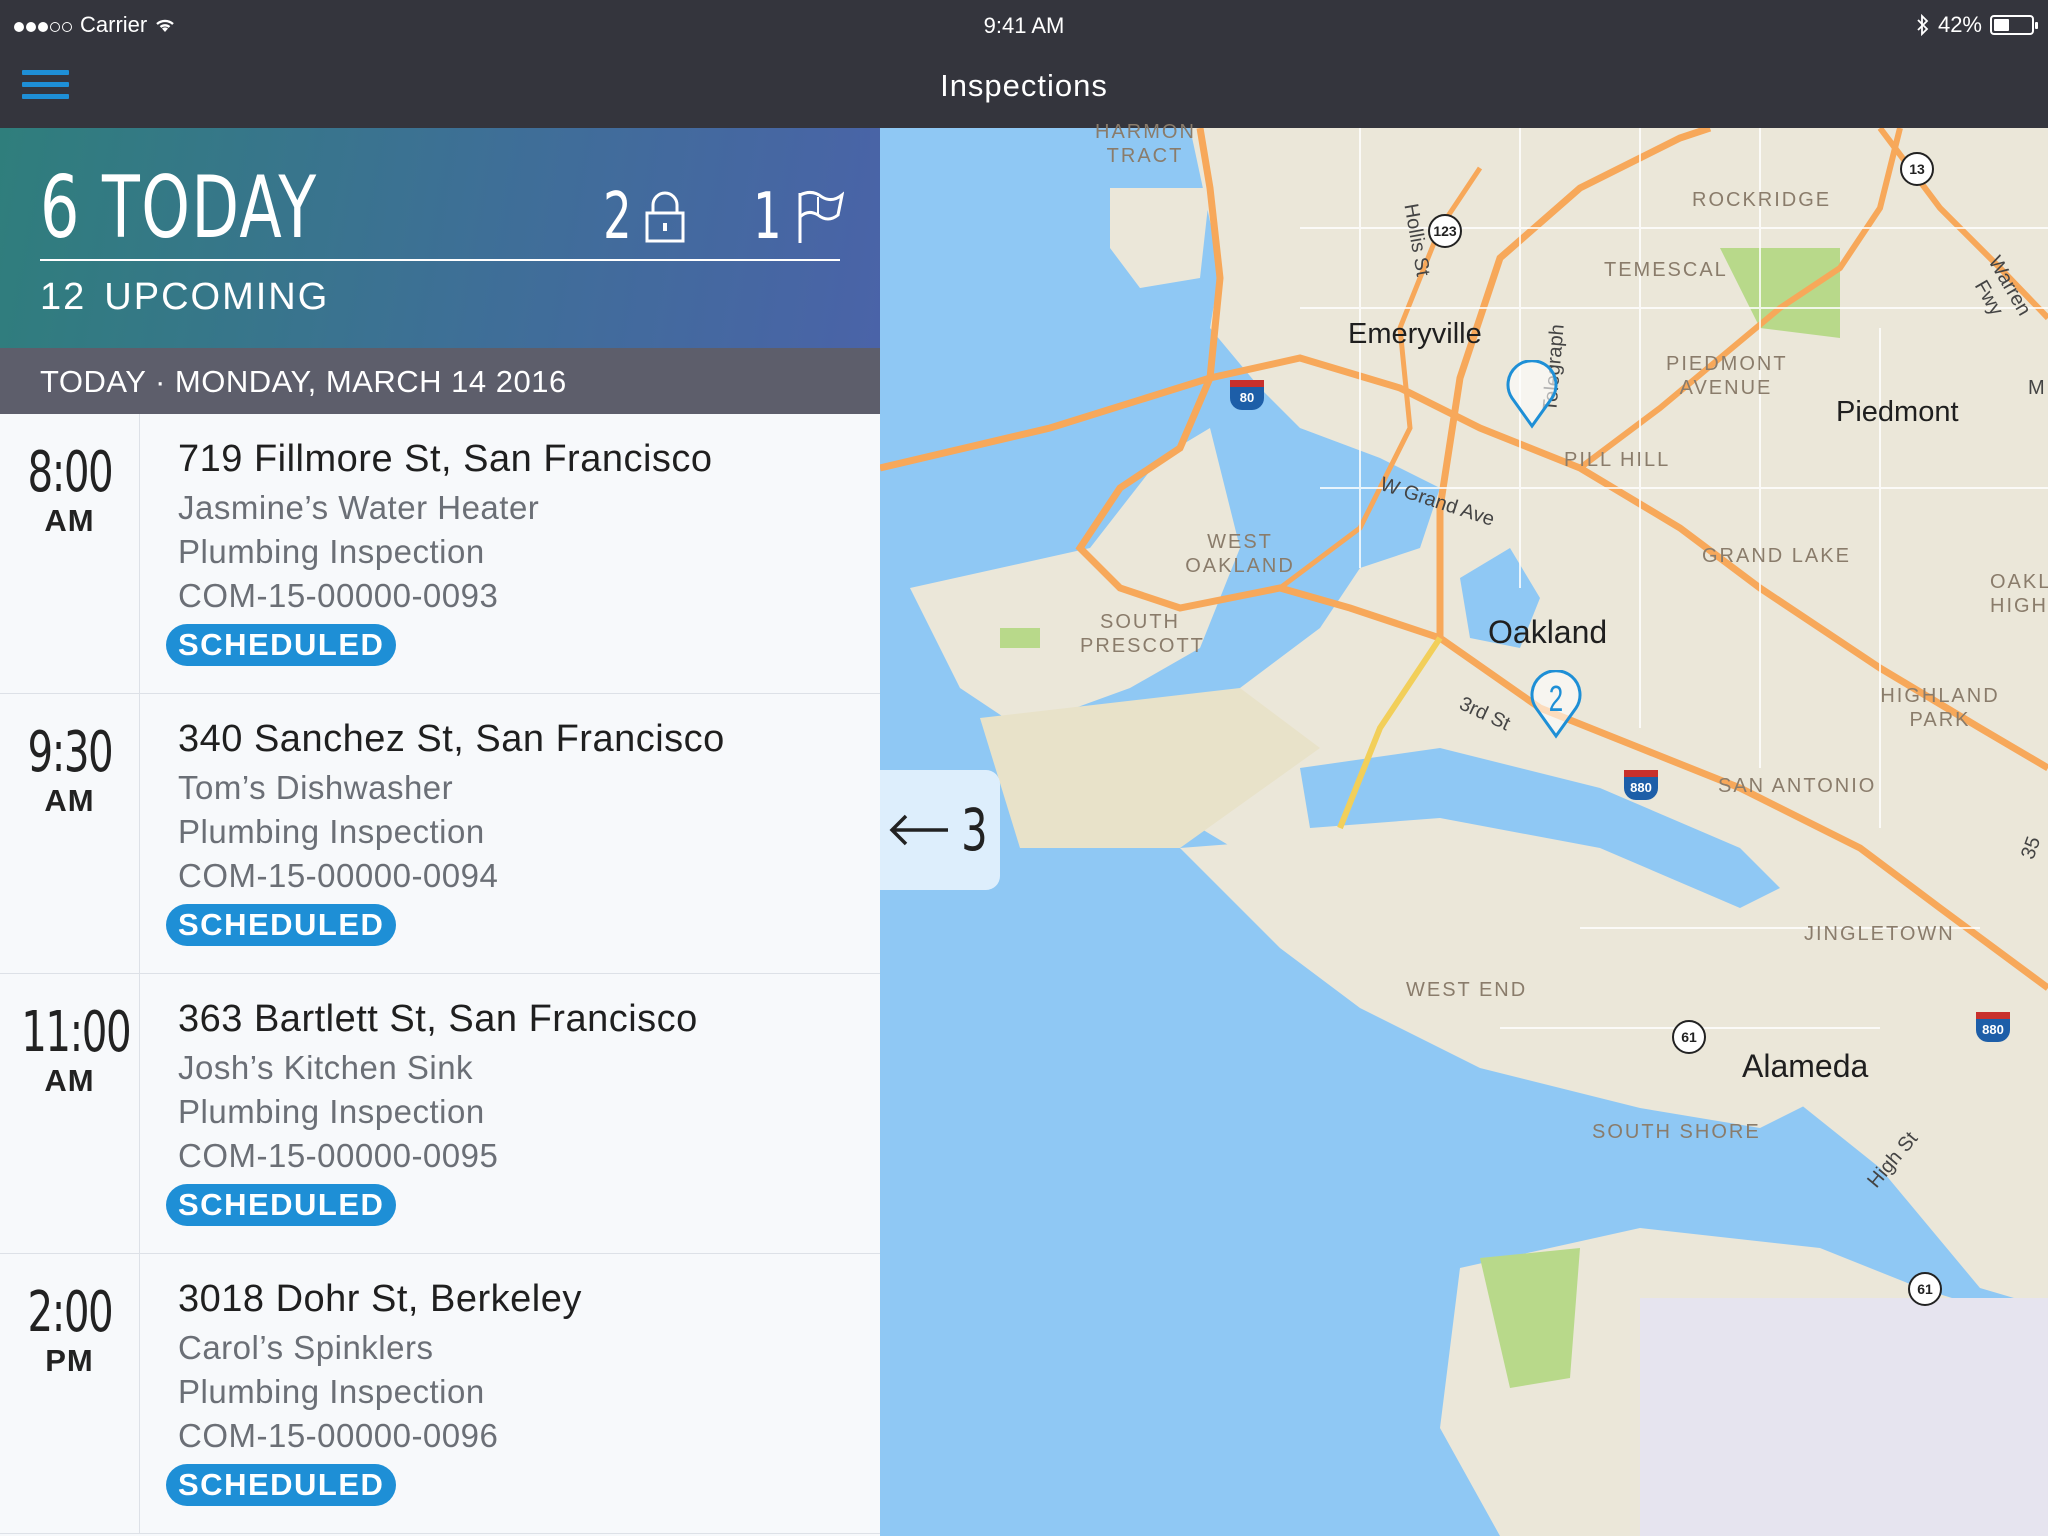 This screenshot has width=2048, height=1536. I want to click on map-pin, so click(1532, 395).